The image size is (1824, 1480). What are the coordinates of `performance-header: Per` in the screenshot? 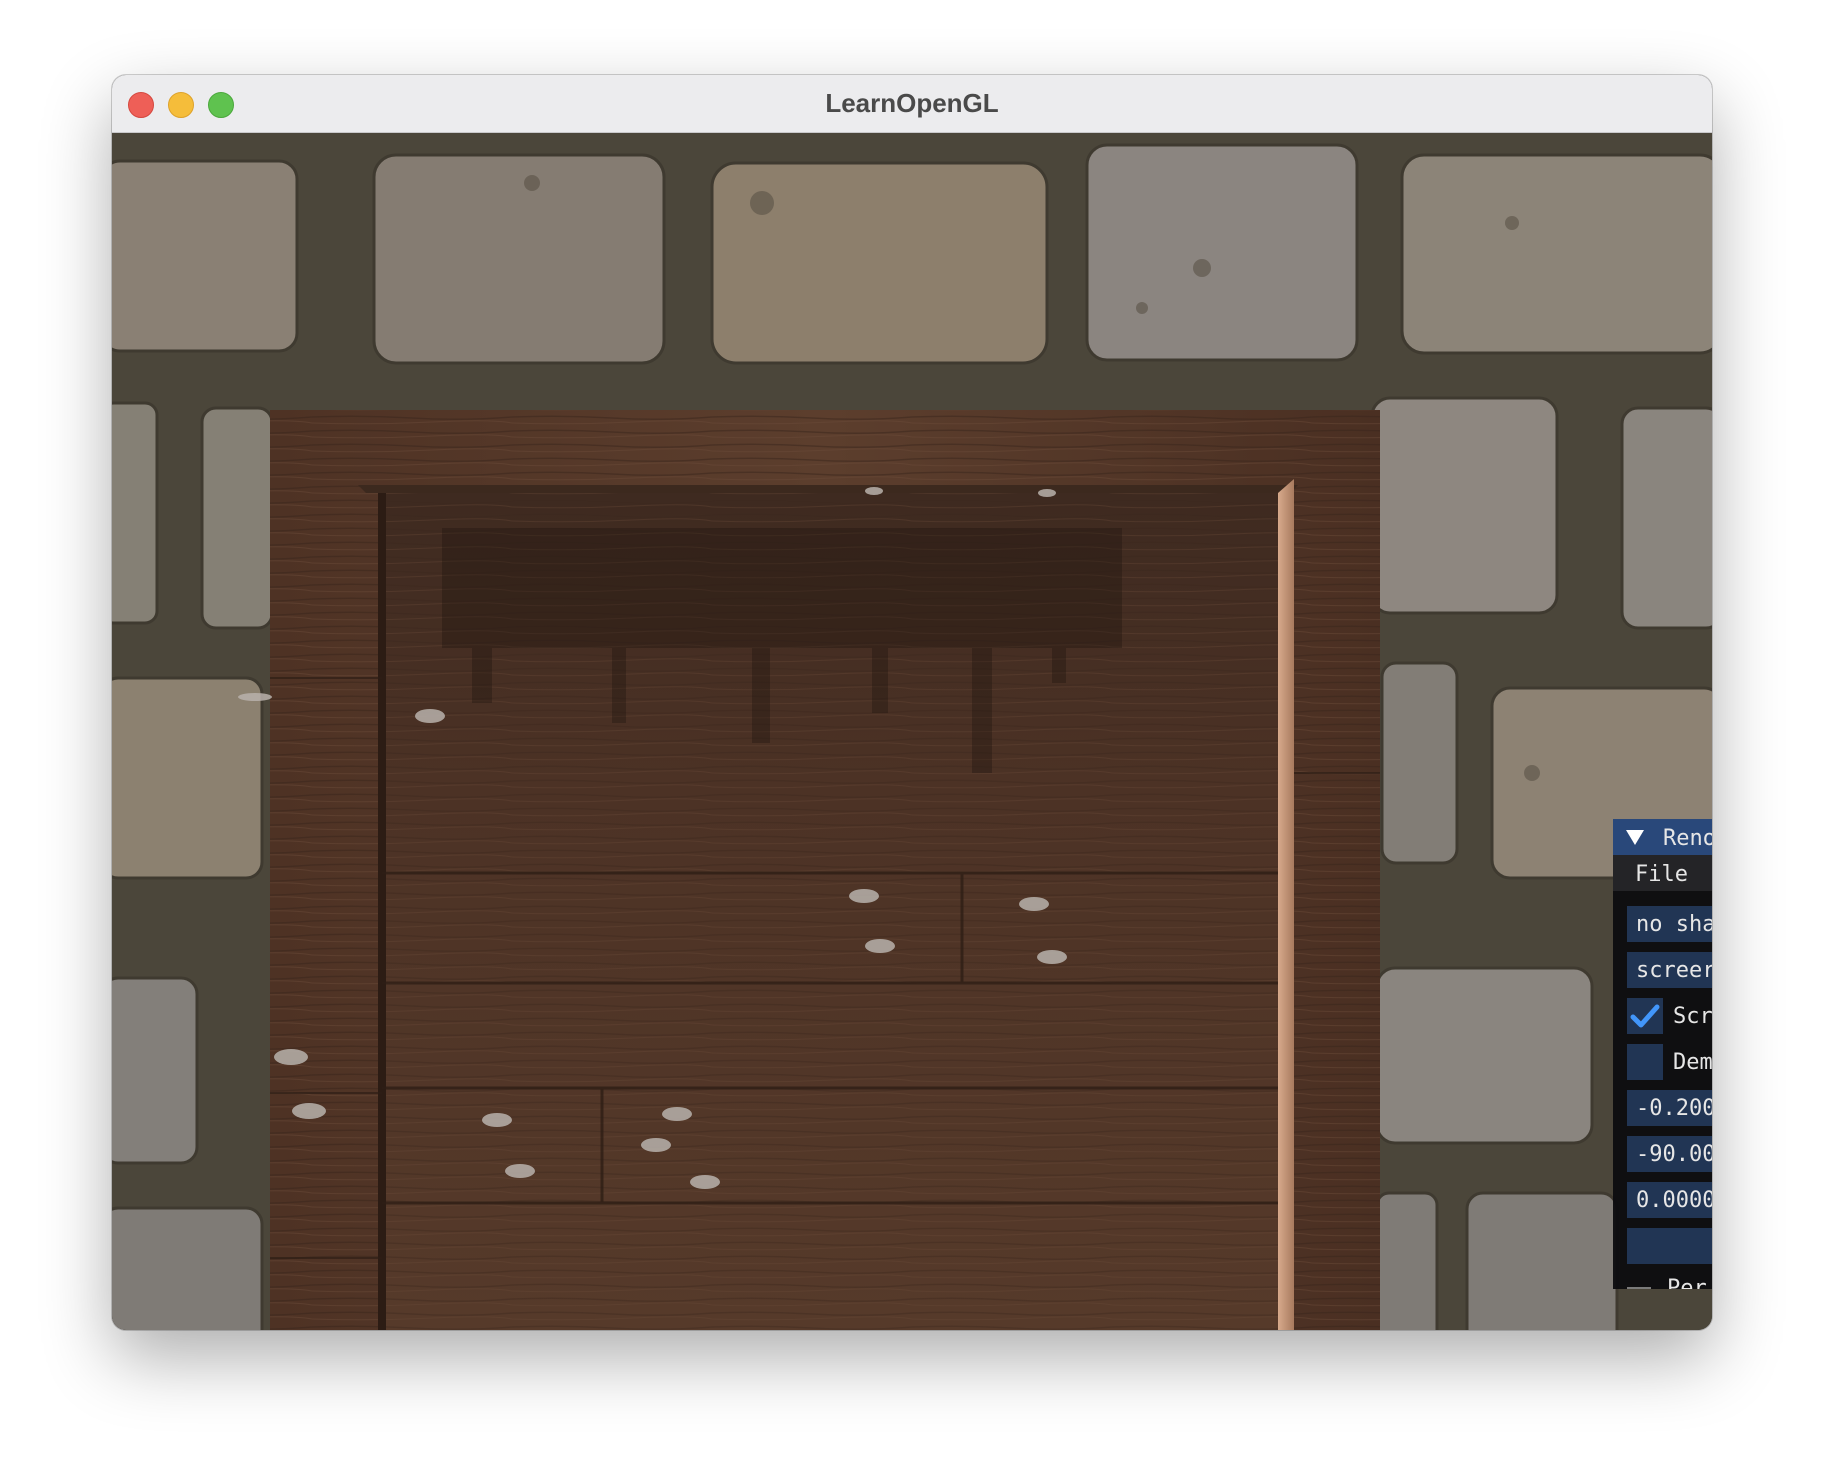 It's located at (1669, 1281).